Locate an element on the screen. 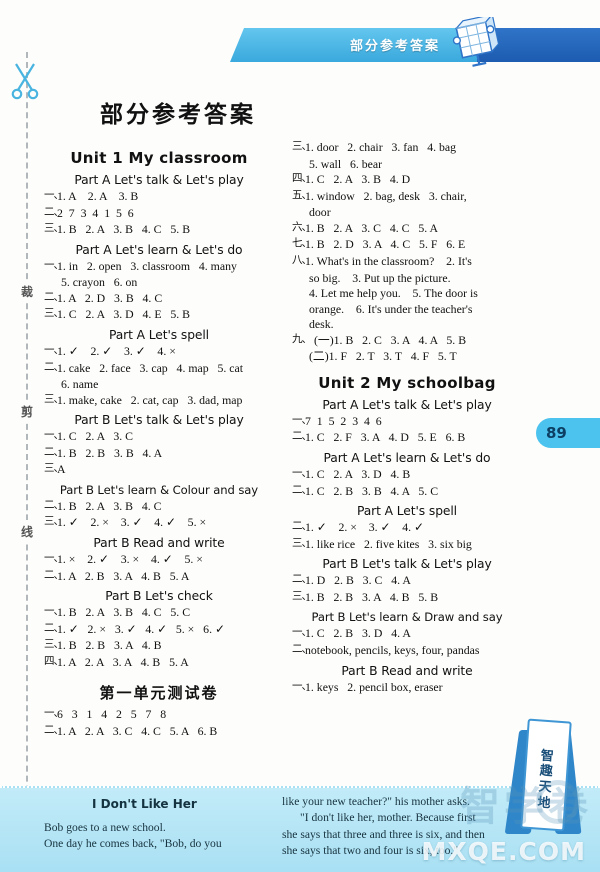 Image resolution: width=600 pixels, height=872 pixels. answer-body: 1. C 2. B 3. B 4. A 5. C is located at coordinates (372, 490).